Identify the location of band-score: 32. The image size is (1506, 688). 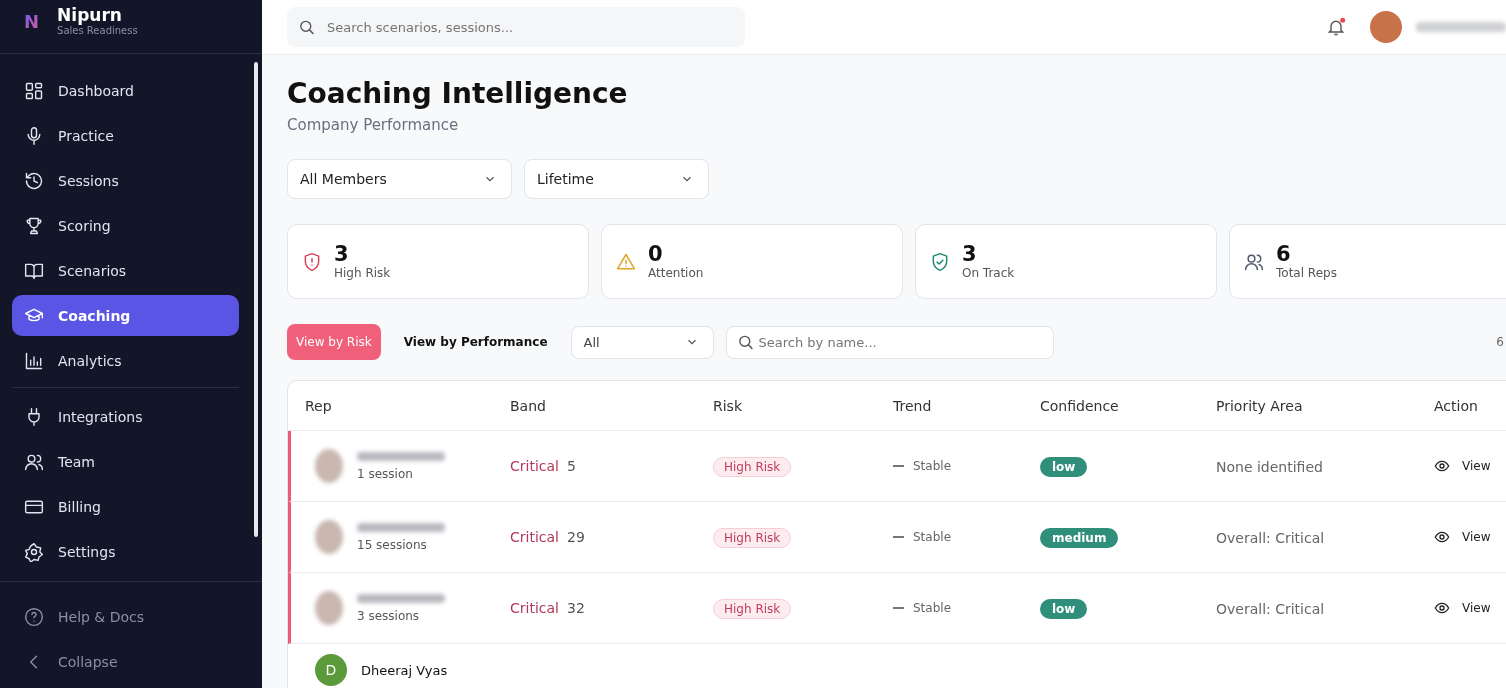
(575, 608).